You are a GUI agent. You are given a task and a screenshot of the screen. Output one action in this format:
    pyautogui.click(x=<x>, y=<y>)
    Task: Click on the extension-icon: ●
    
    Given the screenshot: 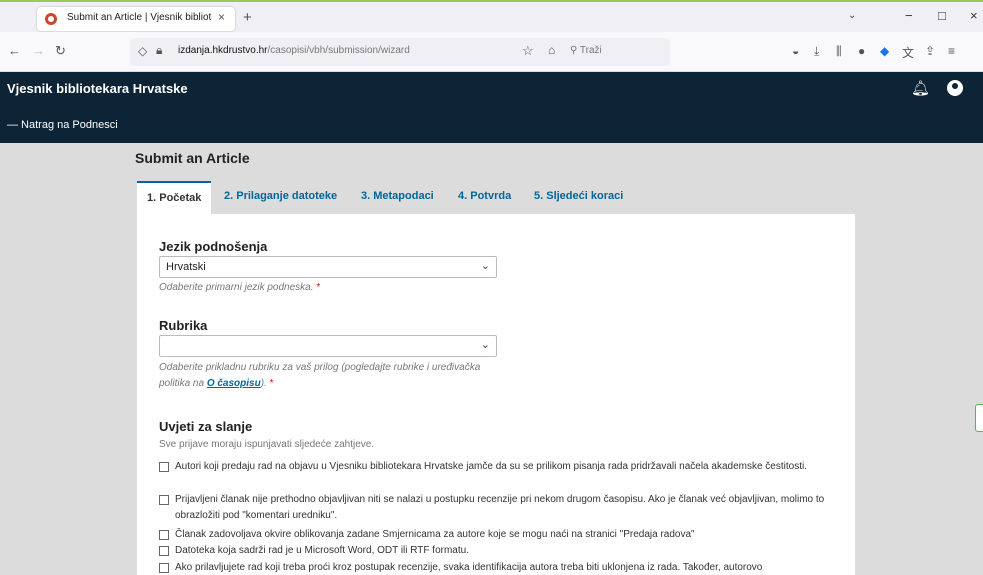 What is the action you would take?
    pyautogui.click(x=861, y=51)
    